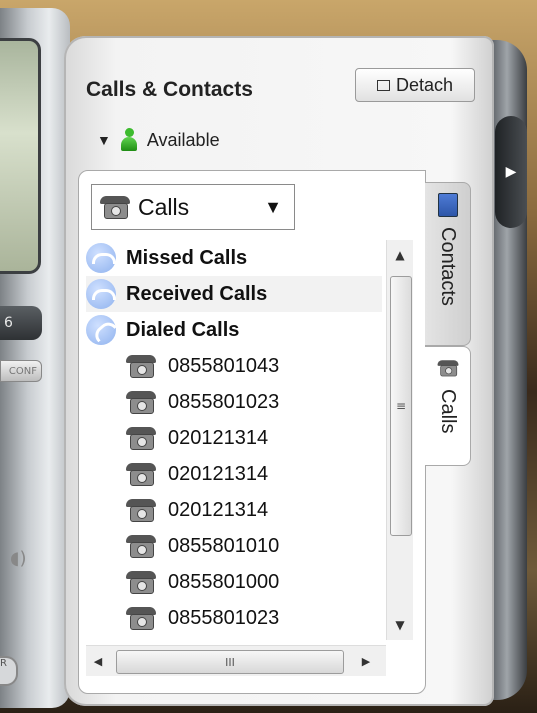 Image resolution: width=537 pixels, height=713 pixels. Describe the element at coordinates (169, 89) in the screenshot. I see `panel-title: Calls & Contacts` at that location.